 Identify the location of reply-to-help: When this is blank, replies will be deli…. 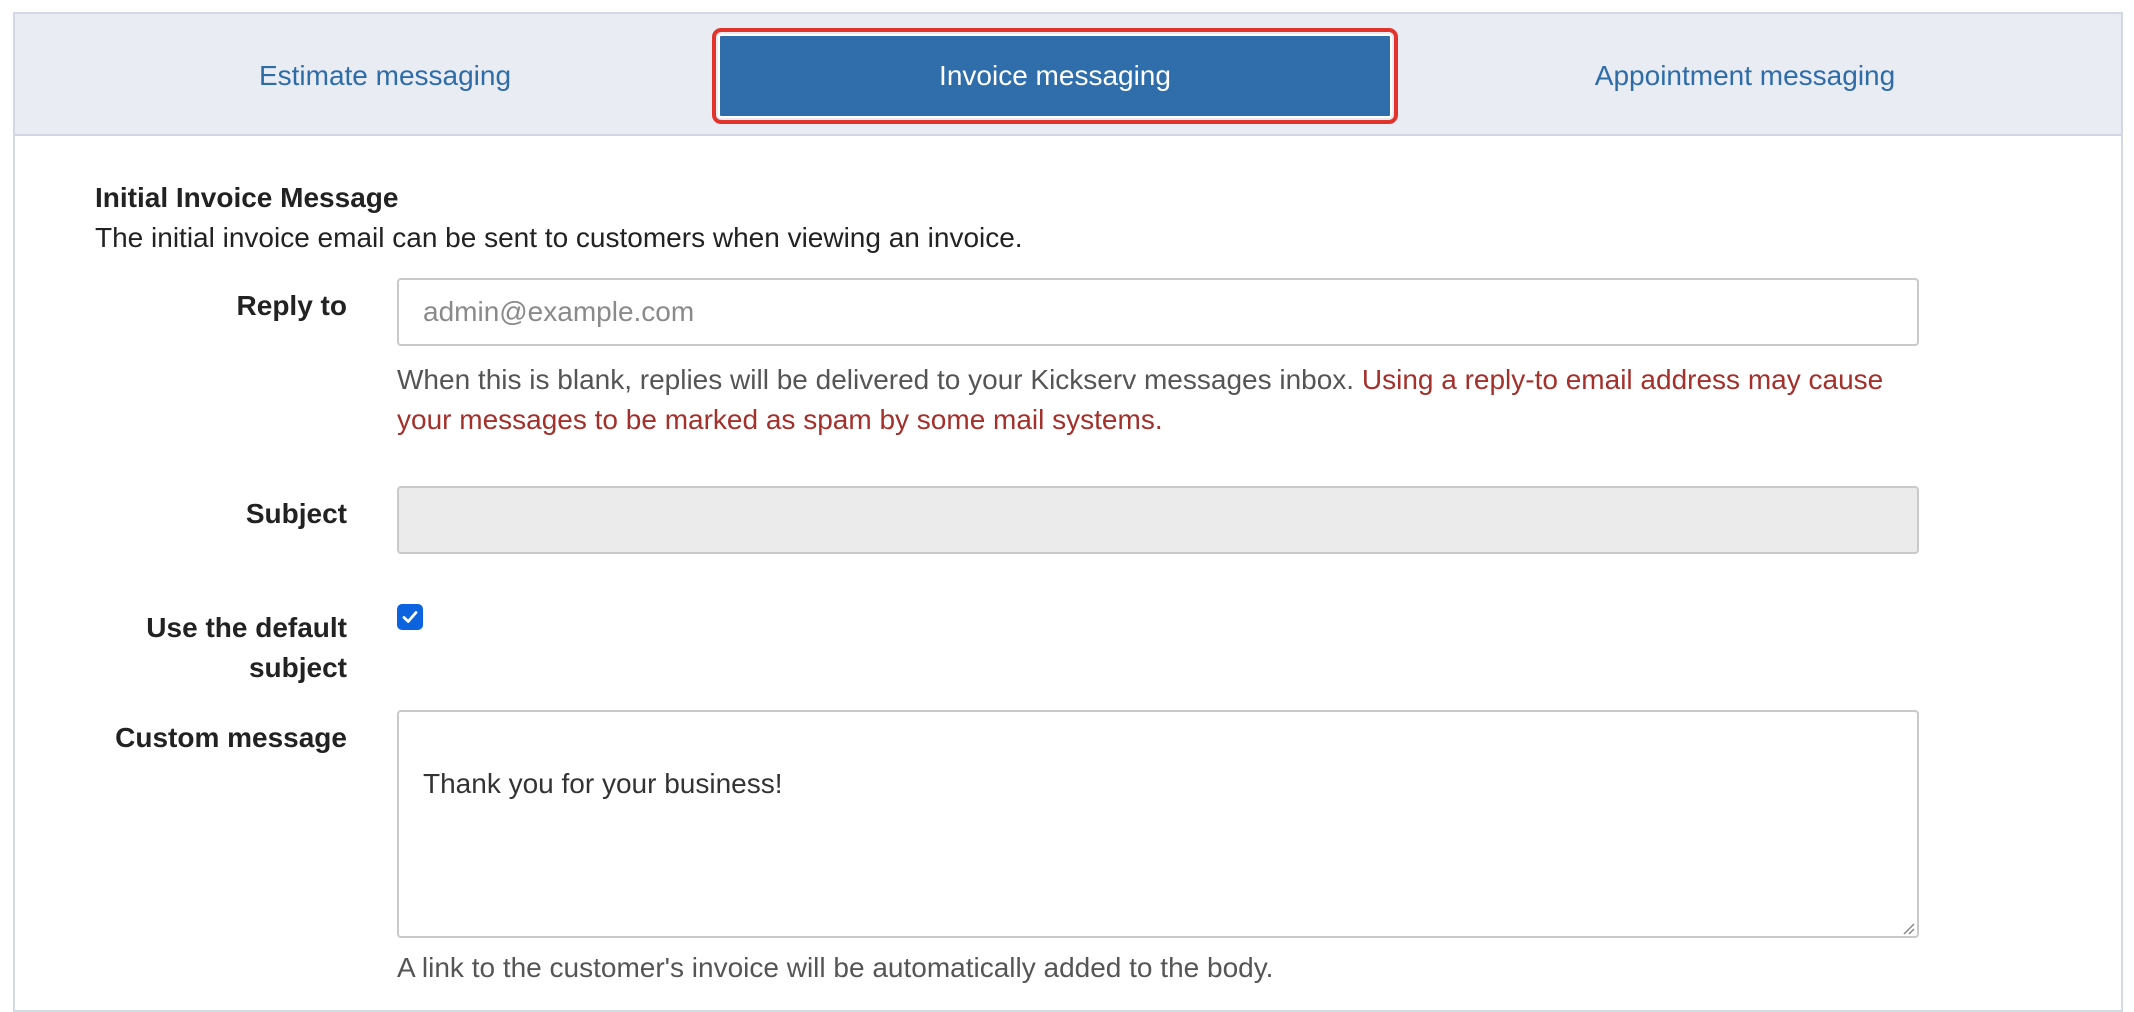
(1158, 400).